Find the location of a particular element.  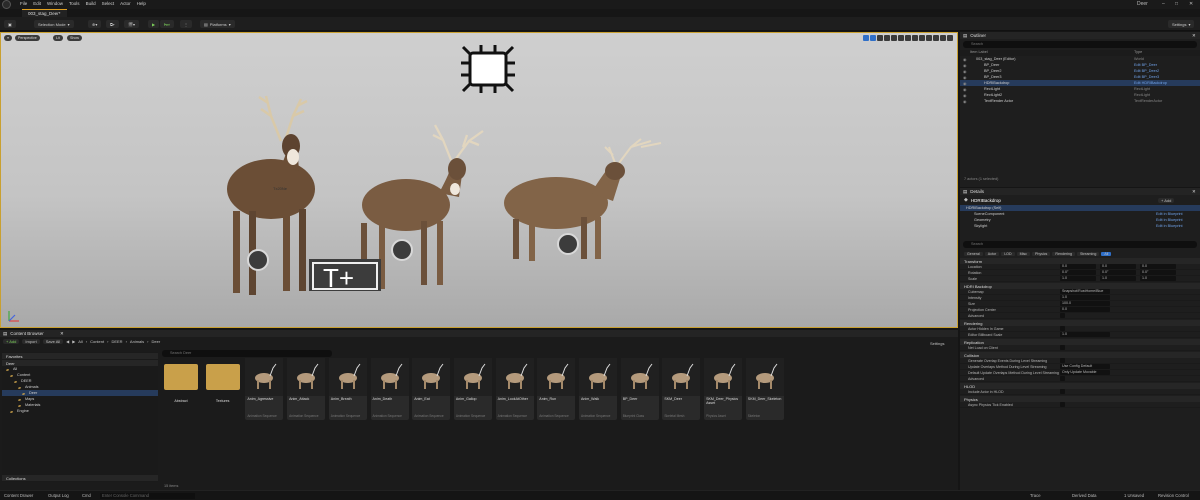

asset-tile: BP_Deer Blueprint Class is located at coordinates (639, 389).